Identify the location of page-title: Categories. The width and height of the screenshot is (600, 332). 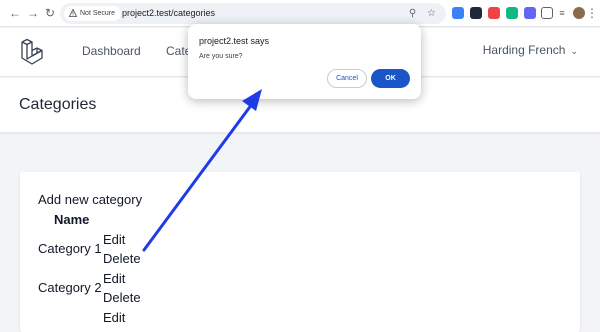
(58, 104).